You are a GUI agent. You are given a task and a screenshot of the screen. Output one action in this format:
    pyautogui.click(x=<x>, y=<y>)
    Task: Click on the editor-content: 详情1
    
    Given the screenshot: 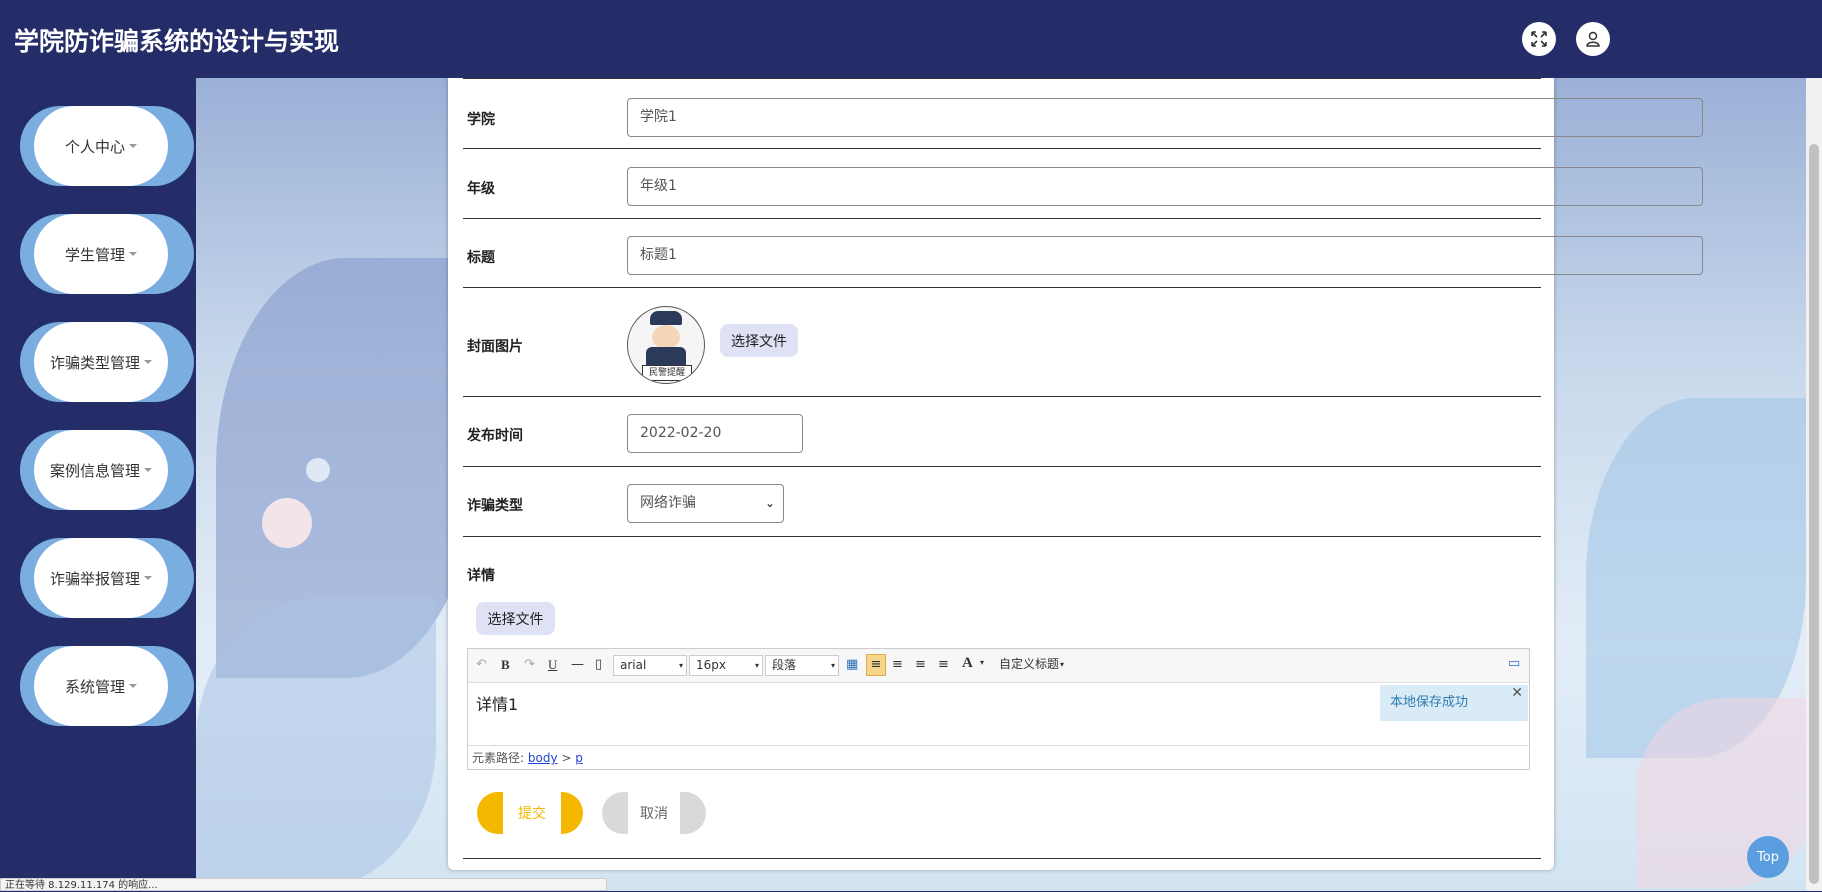 What is the action you would take?
    pyautogui.click(x=497, y=703)
    